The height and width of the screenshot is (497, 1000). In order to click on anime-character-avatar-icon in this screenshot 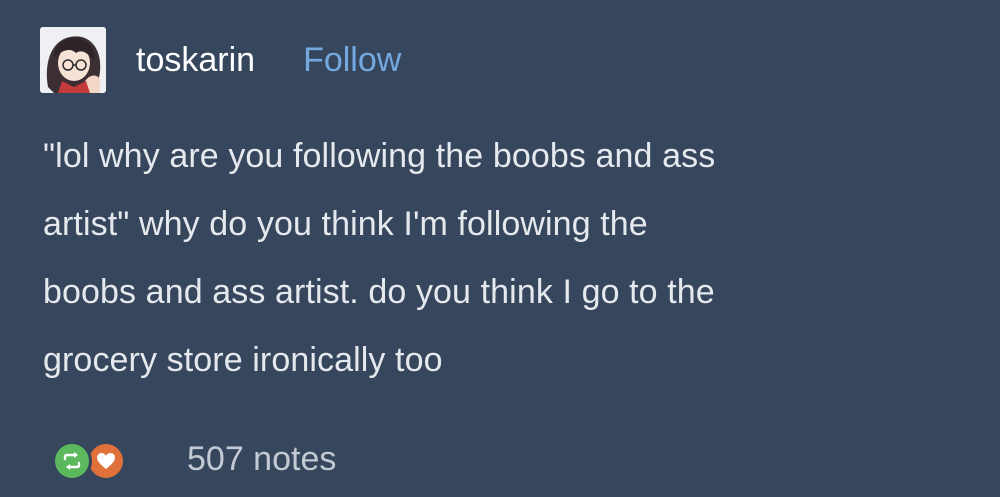, I will do `click(73, 60)`.